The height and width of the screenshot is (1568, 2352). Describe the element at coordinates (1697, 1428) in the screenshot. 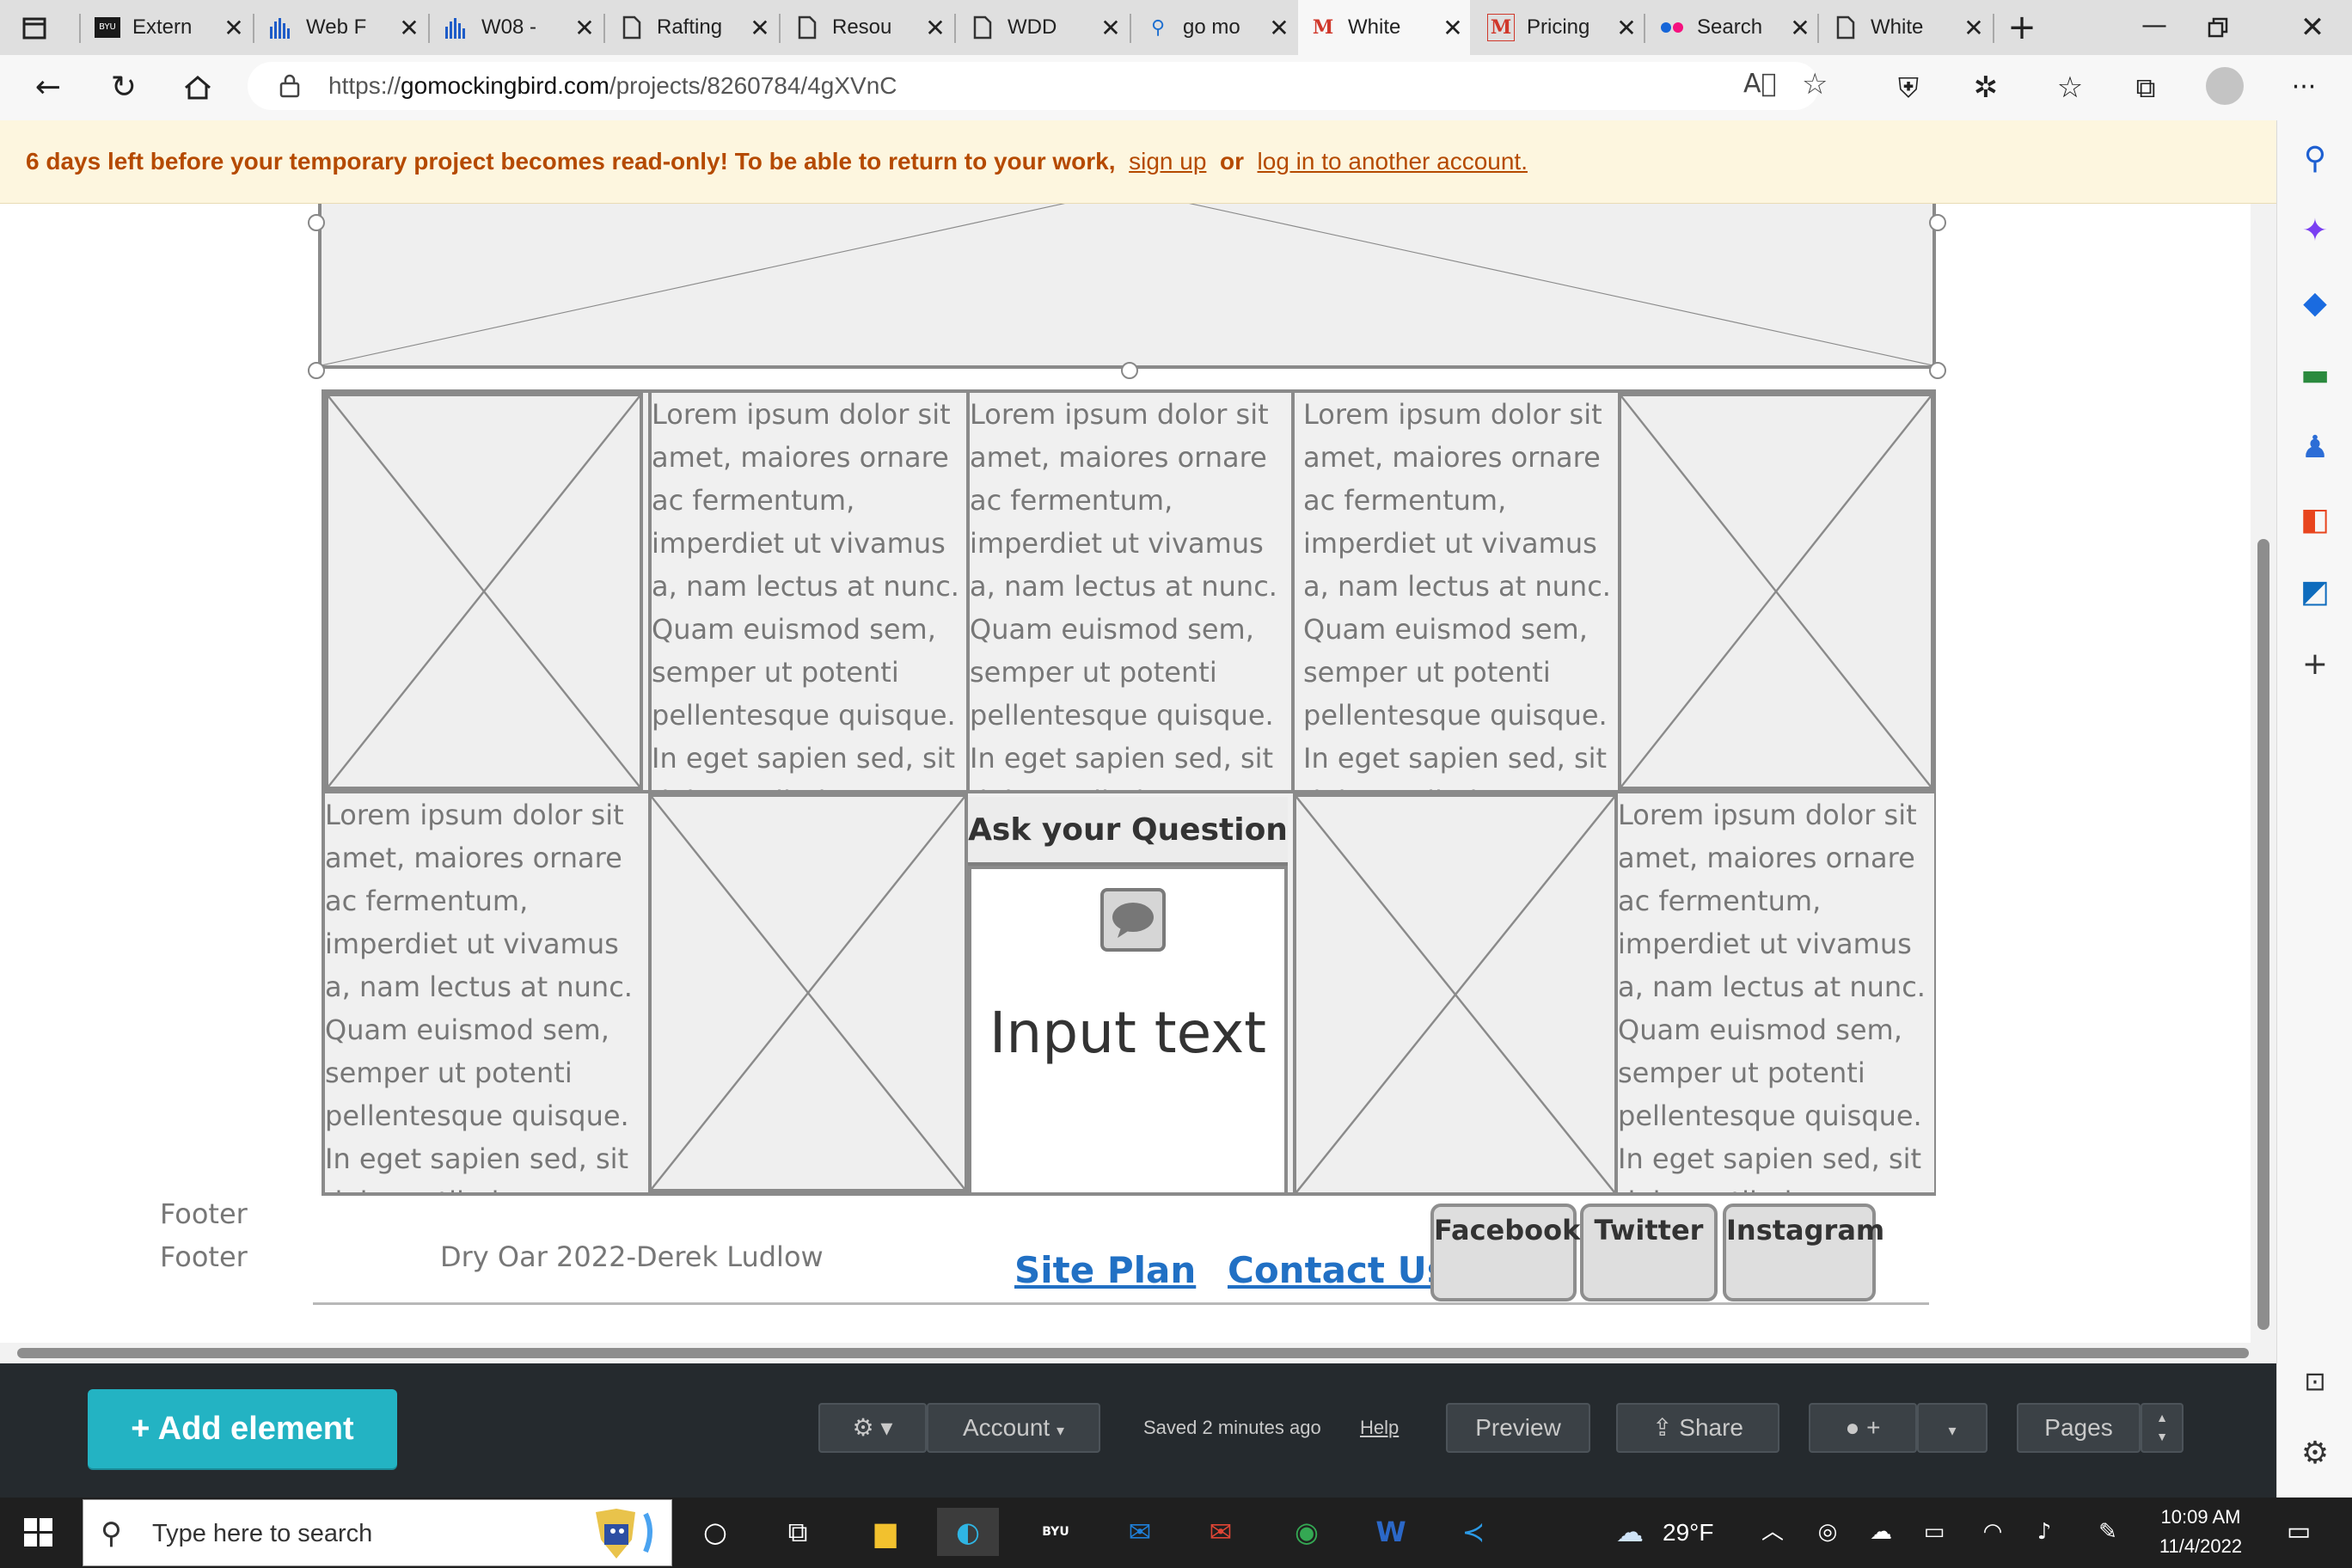

I see `share-button: ⇪ Share` at that location.